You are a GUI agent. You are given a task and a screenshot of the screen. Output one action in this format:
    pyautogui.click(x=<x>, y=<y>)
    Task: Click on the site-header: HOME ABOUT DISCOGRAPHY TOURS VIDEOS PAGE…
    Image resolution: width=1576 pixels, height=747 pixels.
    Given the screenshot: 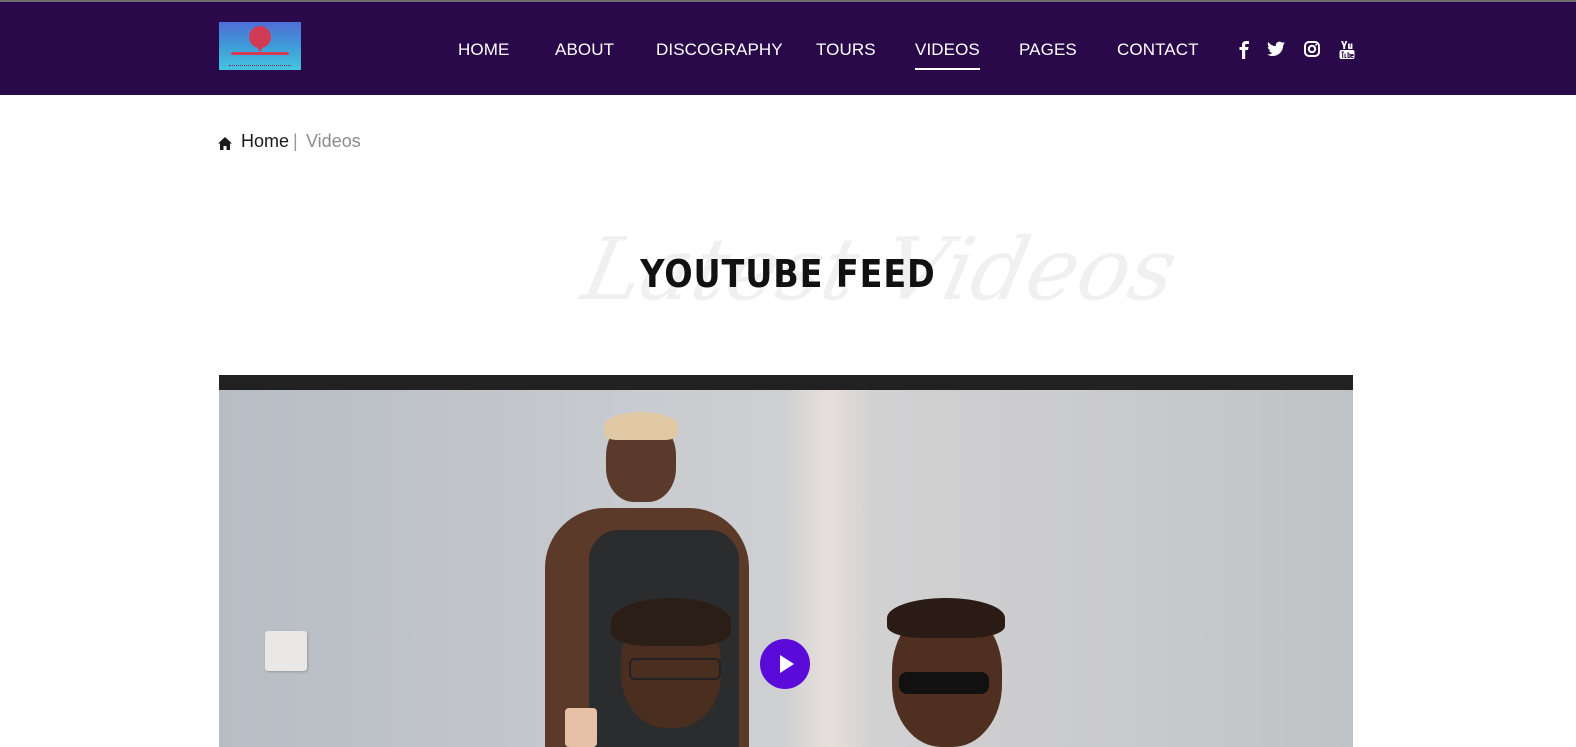 What is the action you would take?
    pyautogui.click(x=788, y=48)
    